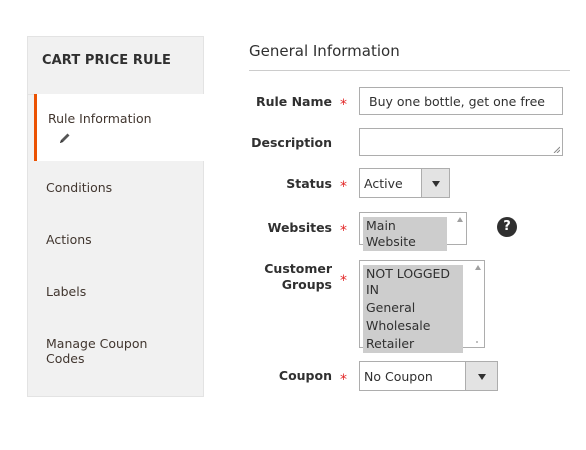  What do you see at coordinates (507, 227) in the screenshot?
I see `help-icon: ?` at bounding box center [507, 227].